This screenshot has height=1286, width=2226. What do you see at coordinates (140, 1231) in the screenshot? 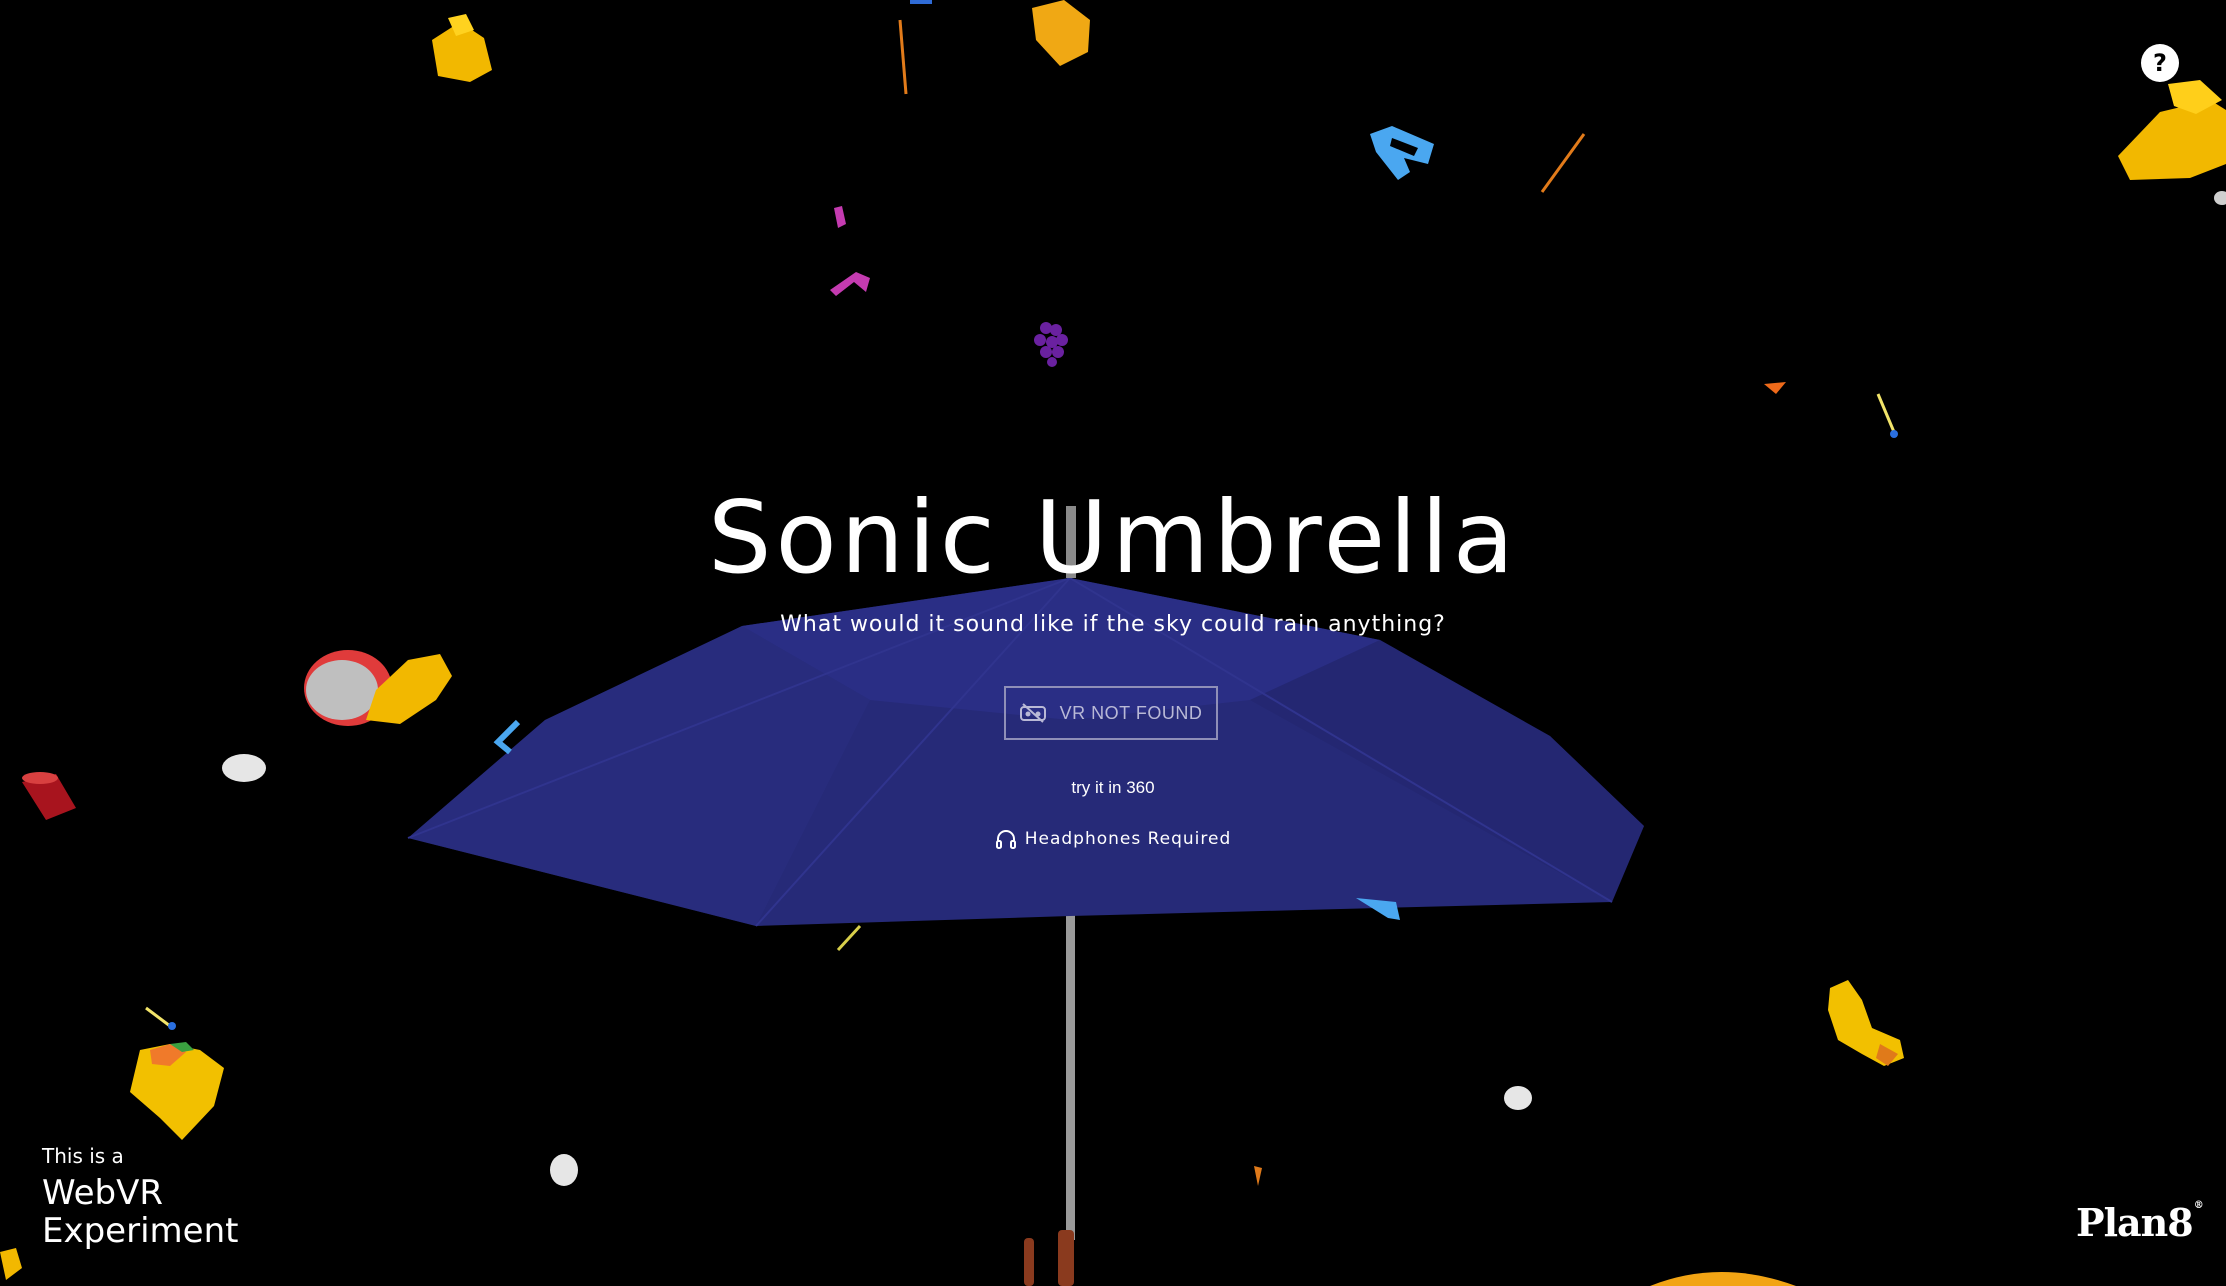
I see `webvr-badge-line3: Experiment` at bounding box center [140, 1231].